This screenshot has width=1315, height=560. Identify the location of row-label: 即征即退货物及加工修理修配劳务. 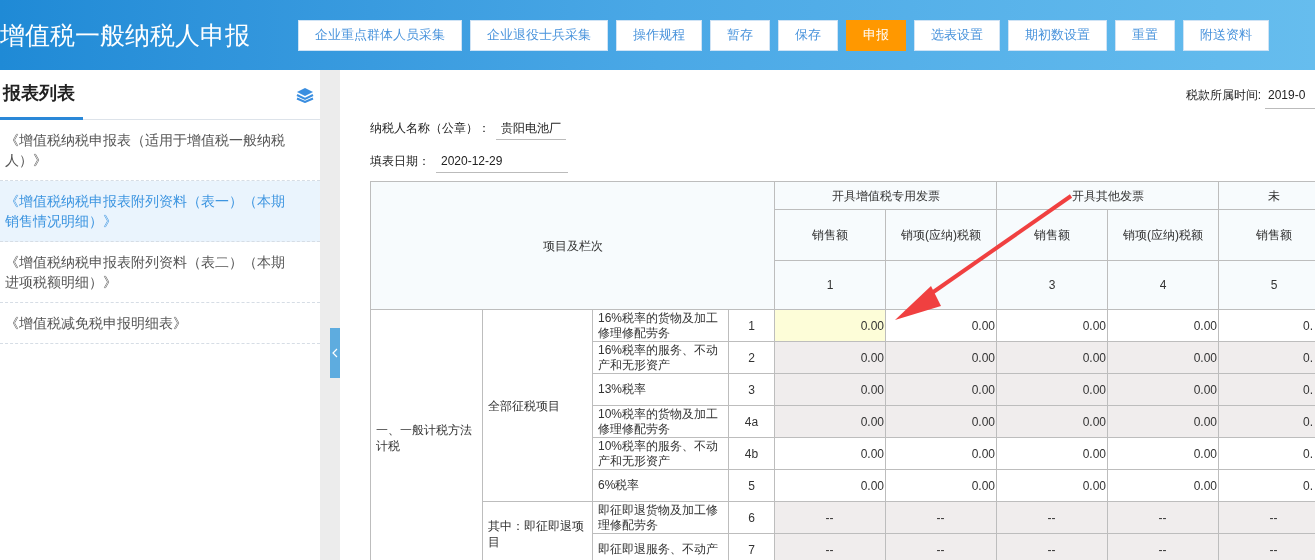
(660, 517).